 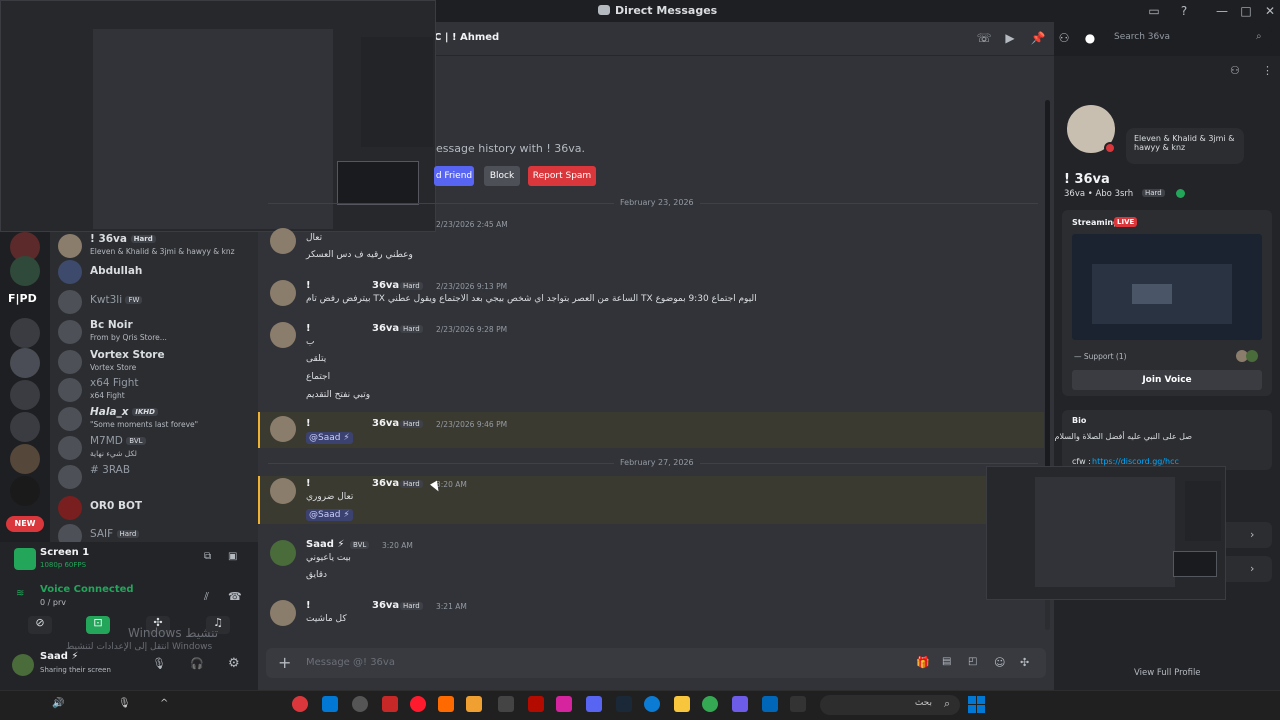 What do you see at coordinates (1190, 38) in the screenshot?
I see `search-input: Search 36va` at bounding box center [1190, 38].